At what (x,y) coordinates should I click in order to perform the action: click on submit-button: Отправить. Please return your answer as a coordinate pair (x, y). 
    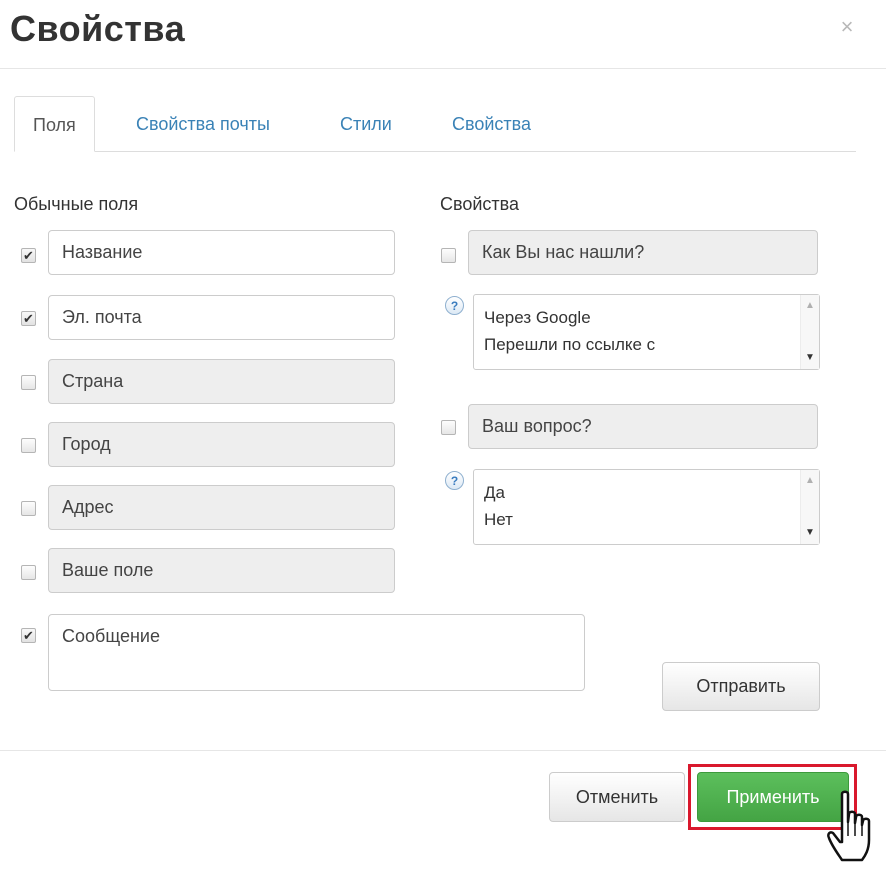
    Looking at the image, I should click on (741, 686).